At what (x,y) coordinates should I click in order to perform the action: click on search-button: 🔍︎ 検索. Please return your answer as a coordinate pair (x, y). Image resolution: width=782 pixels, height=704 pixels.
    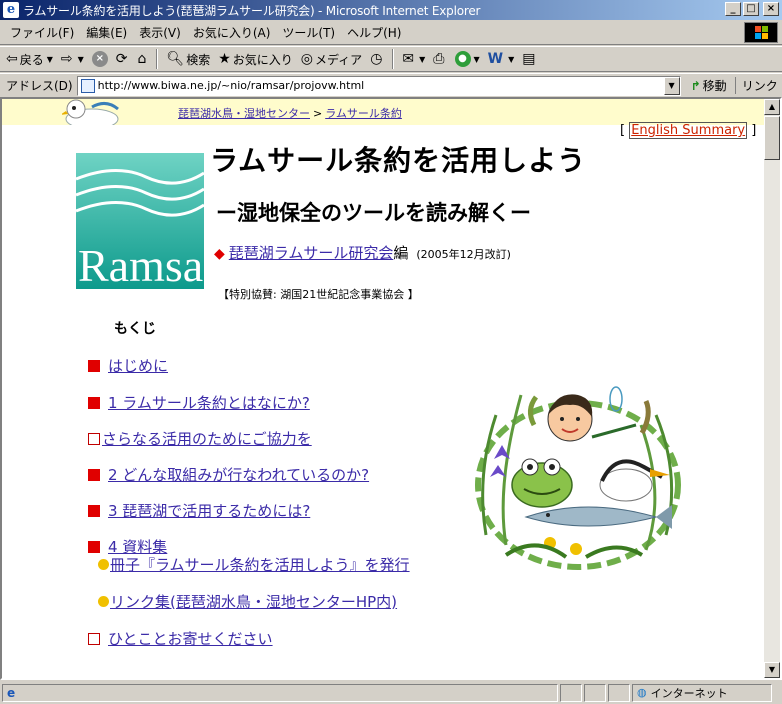
    Looking at the image, I should click on (188, 59).